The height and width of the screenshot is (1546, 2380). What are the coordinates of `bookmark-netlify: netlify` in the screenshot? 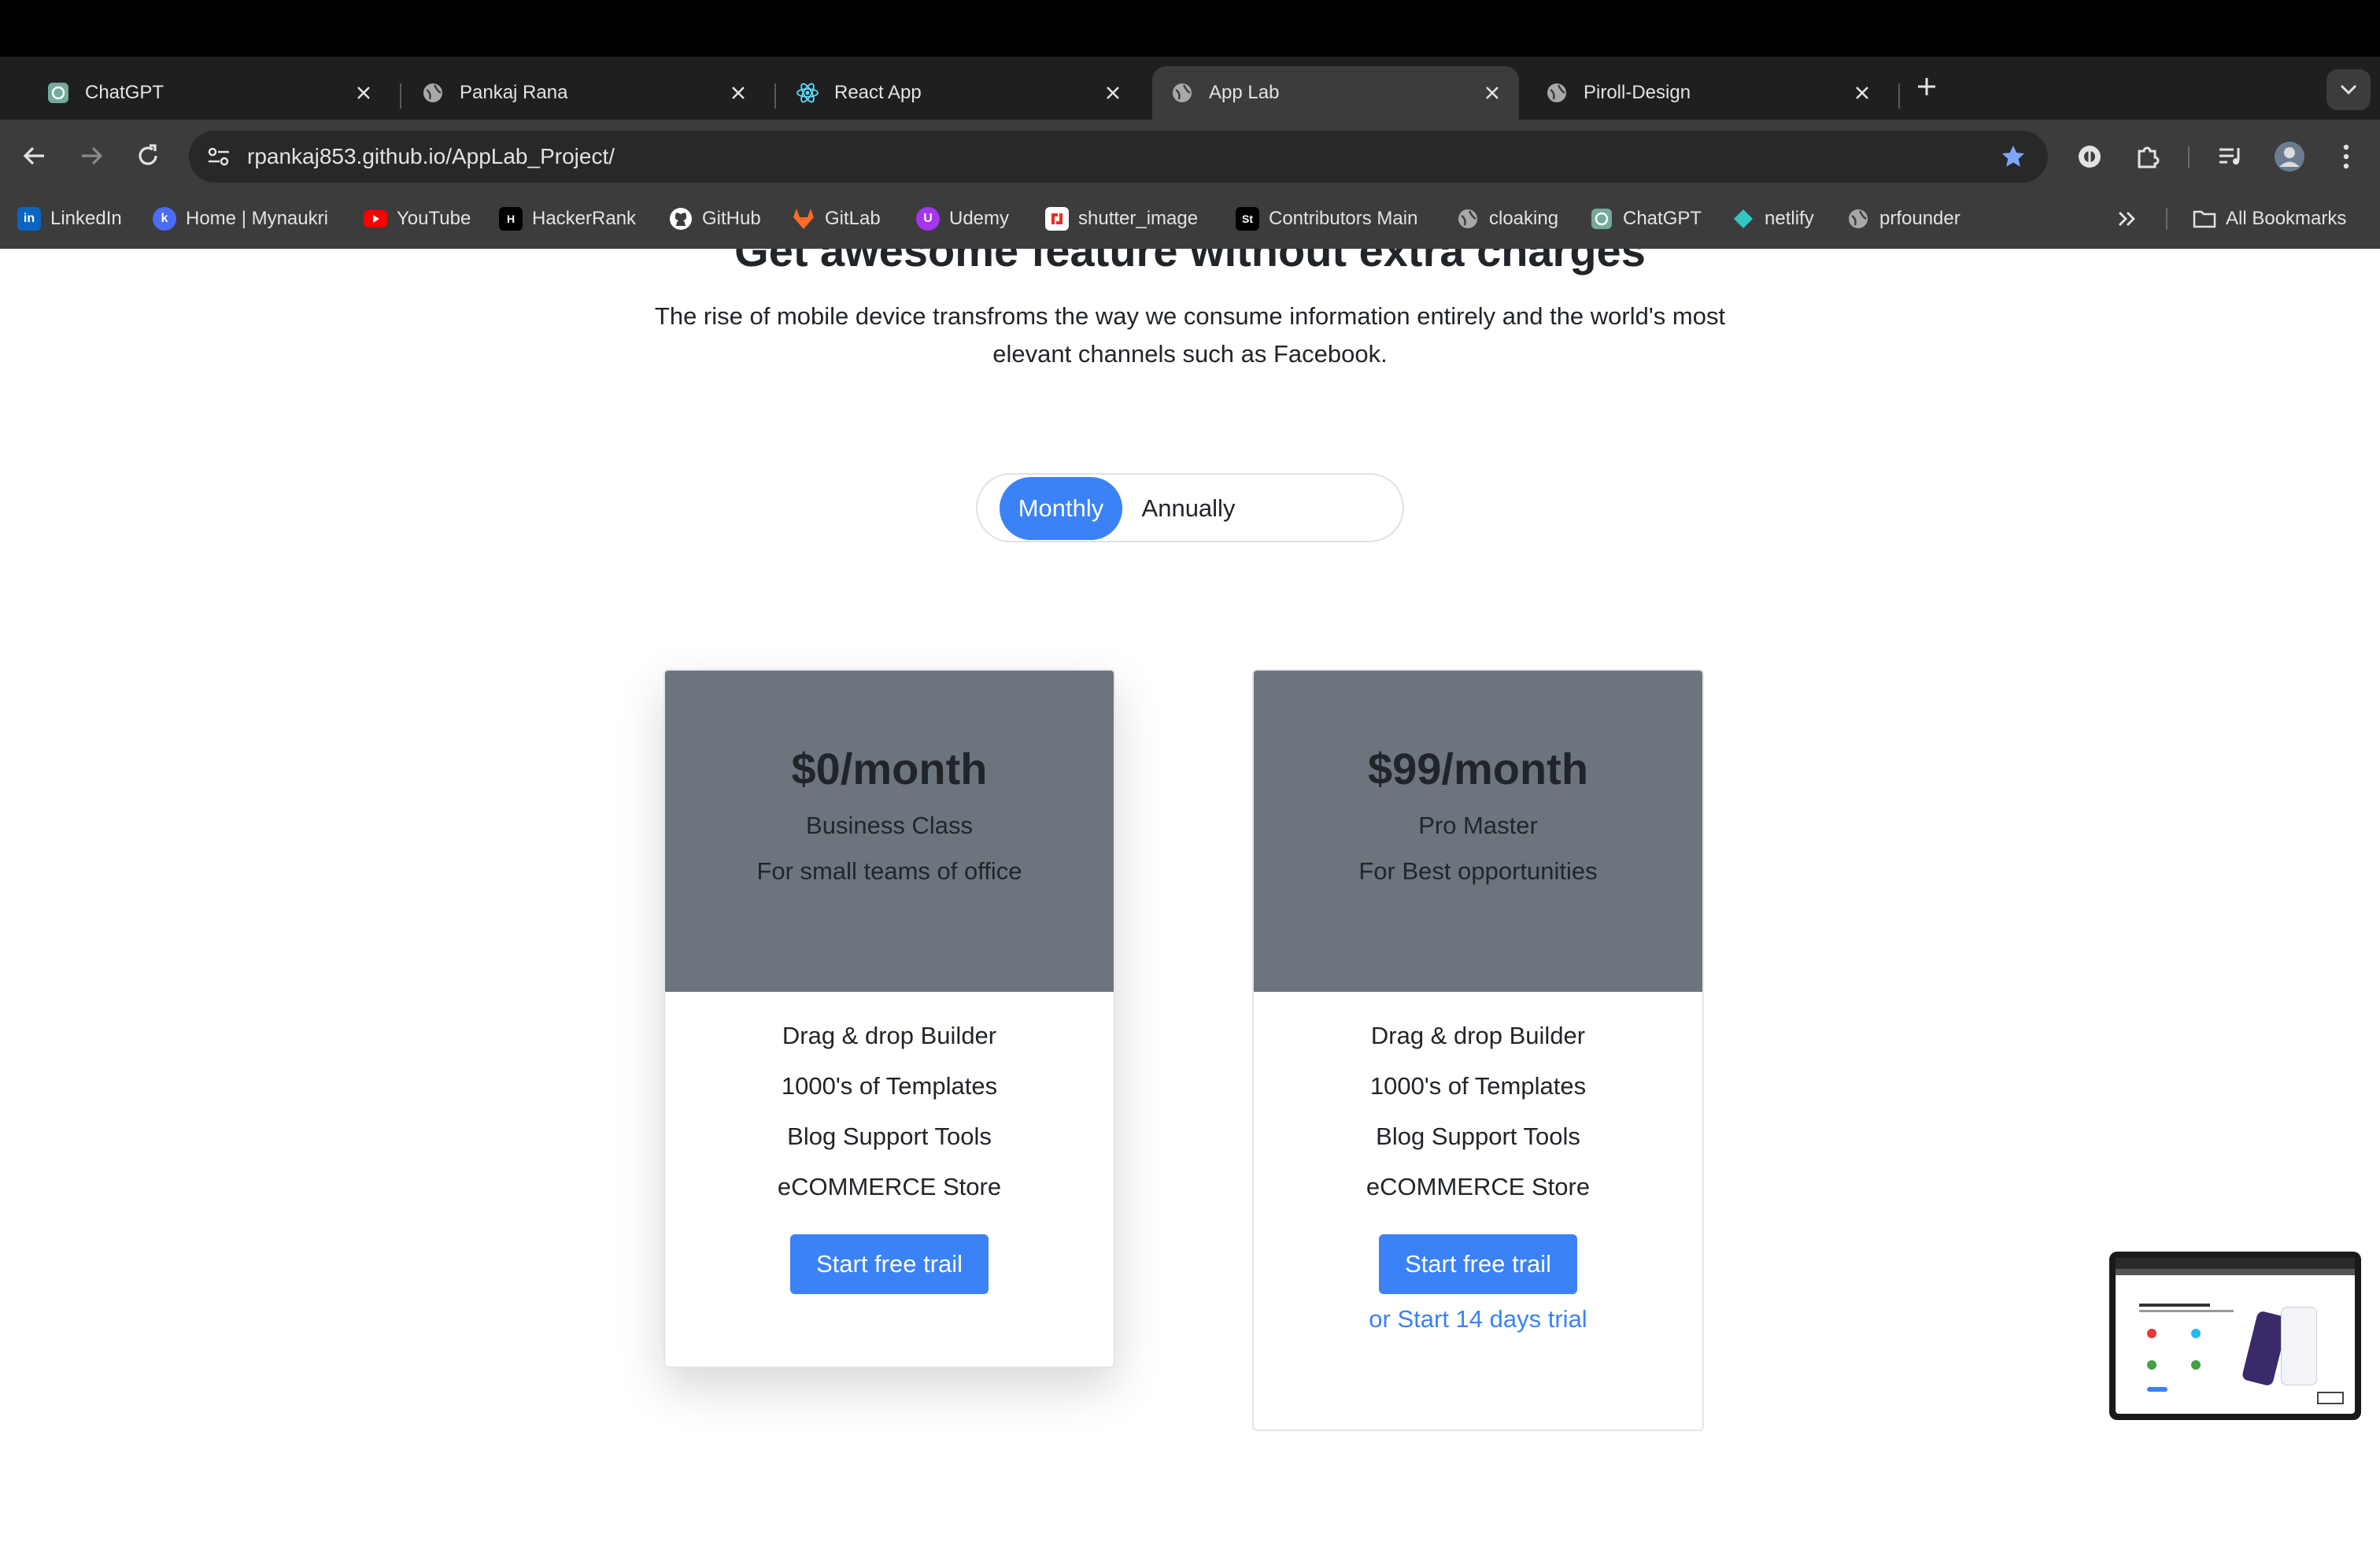 It's located at (1772, 219).